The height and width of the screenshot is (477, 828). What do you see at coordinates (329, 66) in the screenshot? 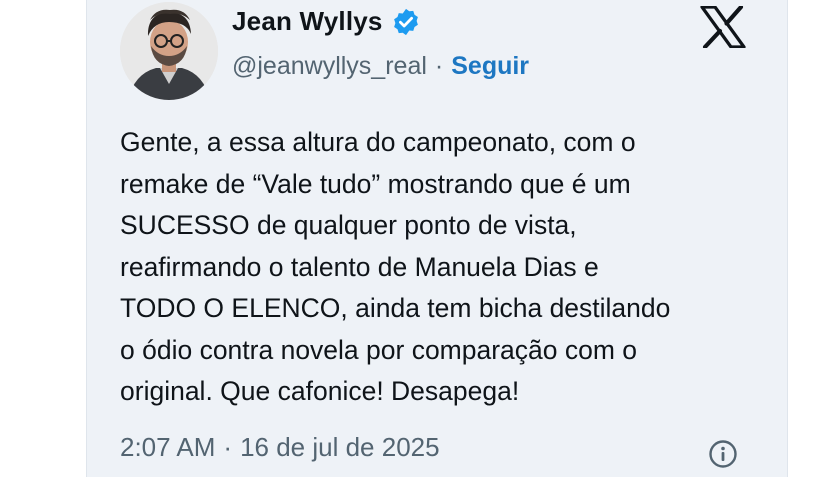
I see `author-handle: @jeanwyllys_real` at bounding box center [329, 66].